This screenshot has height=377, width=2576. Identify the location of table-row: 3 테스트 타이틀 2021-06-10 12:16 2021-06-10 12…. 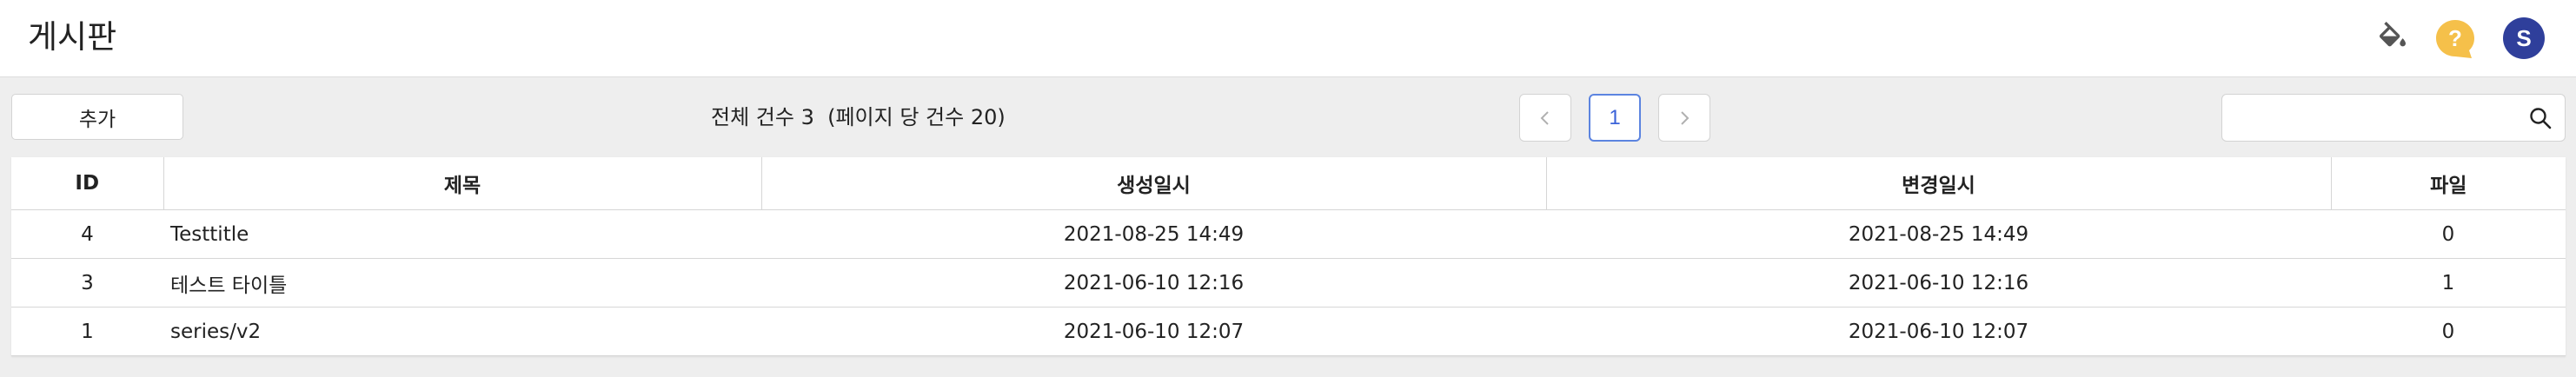
(1288, 283).